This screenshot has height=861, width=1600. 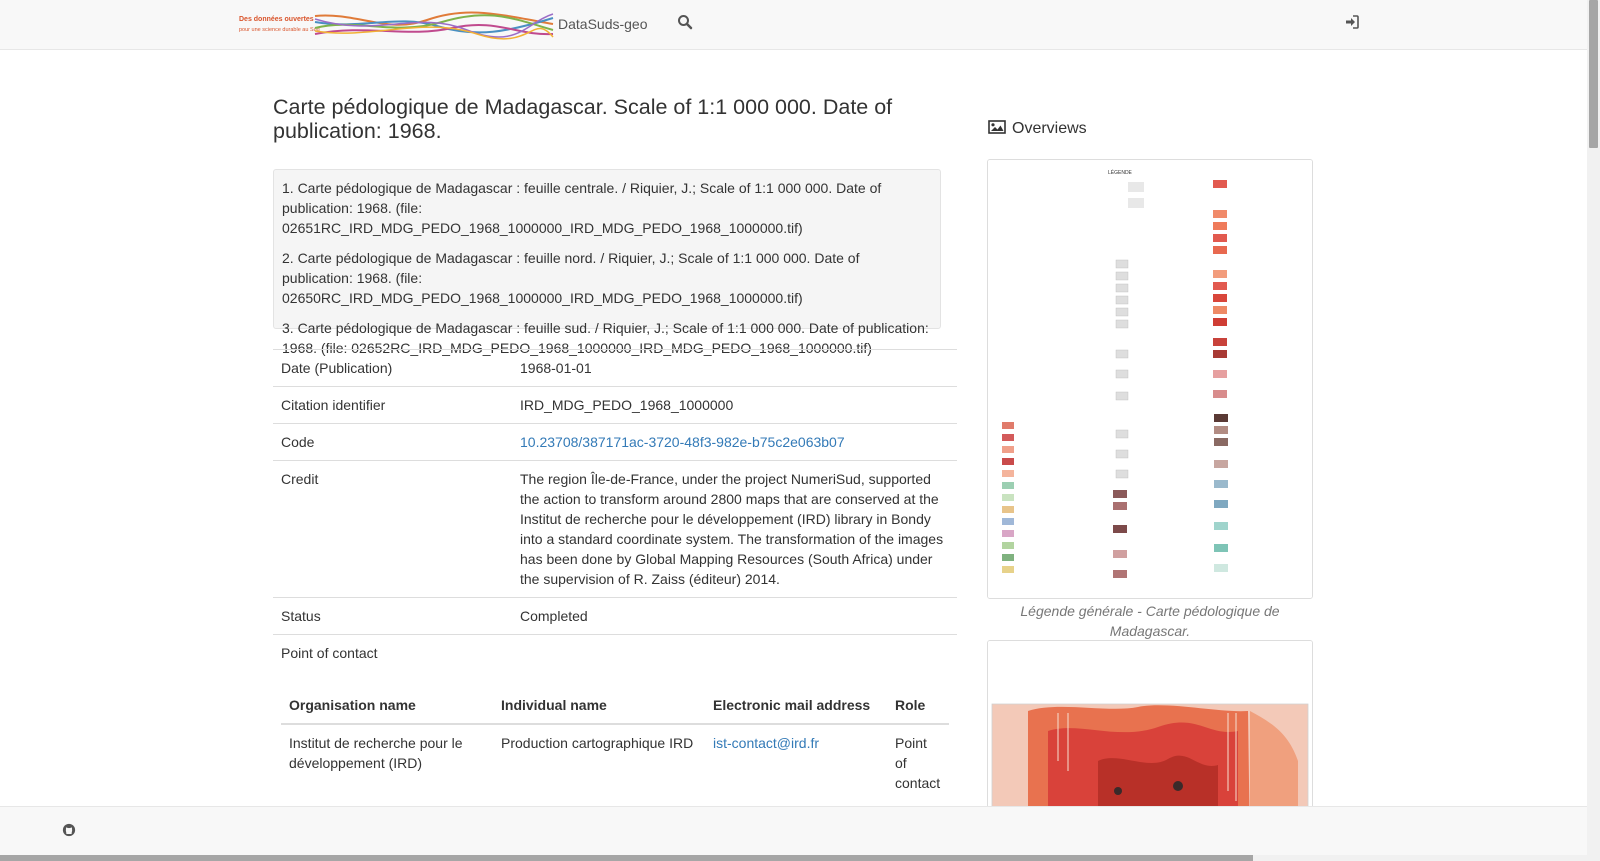 What do you see at coordinates (392, 405) in the screenshot?
I see `field-label: Citation identifier` at bounding box center [392, 405].